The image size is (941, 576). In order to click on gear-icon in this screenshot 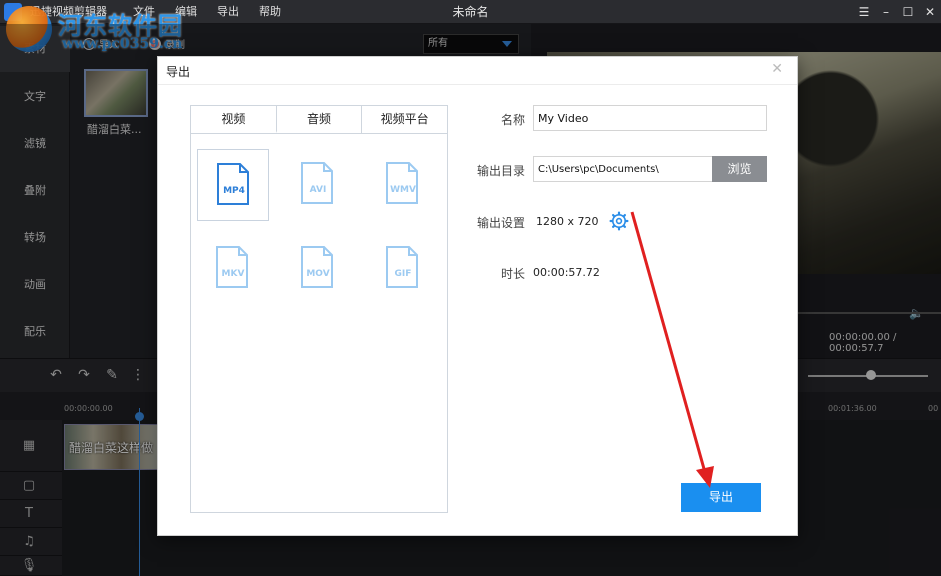, I will do `click(619, 221)`.